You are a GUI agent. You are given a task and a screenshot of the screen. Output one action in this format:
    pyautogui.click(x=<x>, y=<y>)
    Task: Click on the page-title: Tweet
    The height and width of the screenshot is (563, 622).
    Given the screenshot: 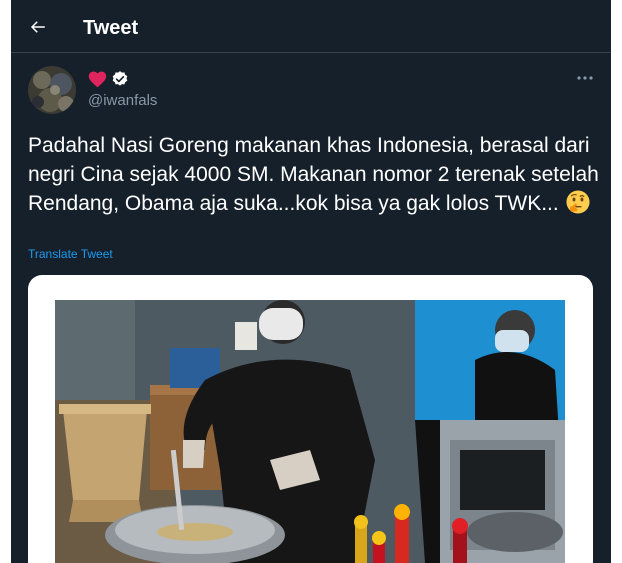 What is the action you would take?
    pyautogui.click(x=111, y=28)
    